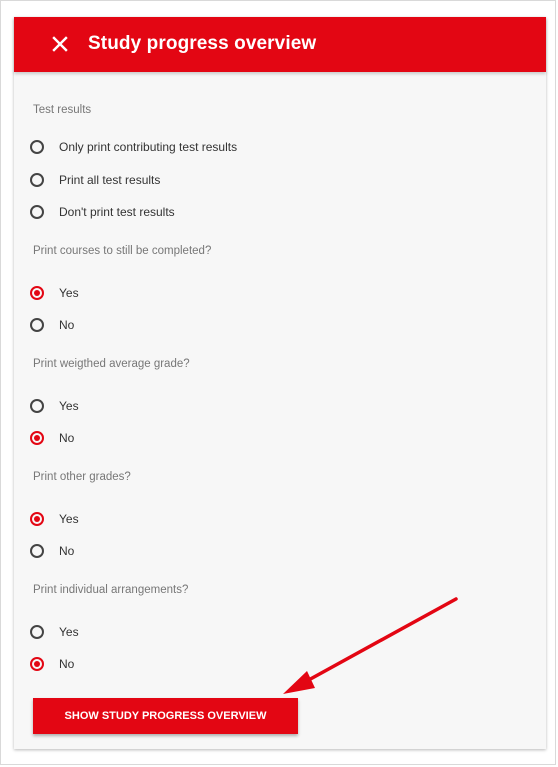 The height and width of the screenshot is (767, 558). Describe the element at coordinates (122, 251) in the screenshot. I see `section-label-print-courses: Print courses to still be completed?` at that location.